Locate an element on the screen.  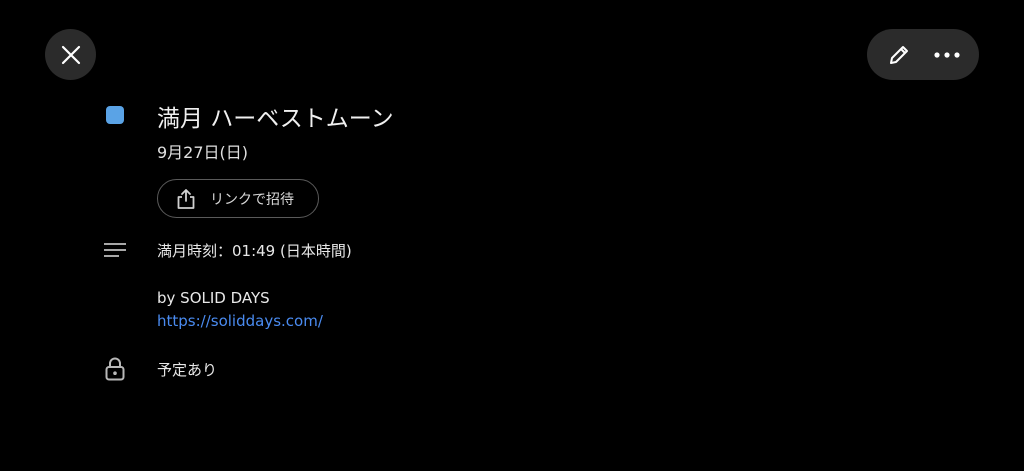
more-horizontal-icon is located at coordinates (947, 54).